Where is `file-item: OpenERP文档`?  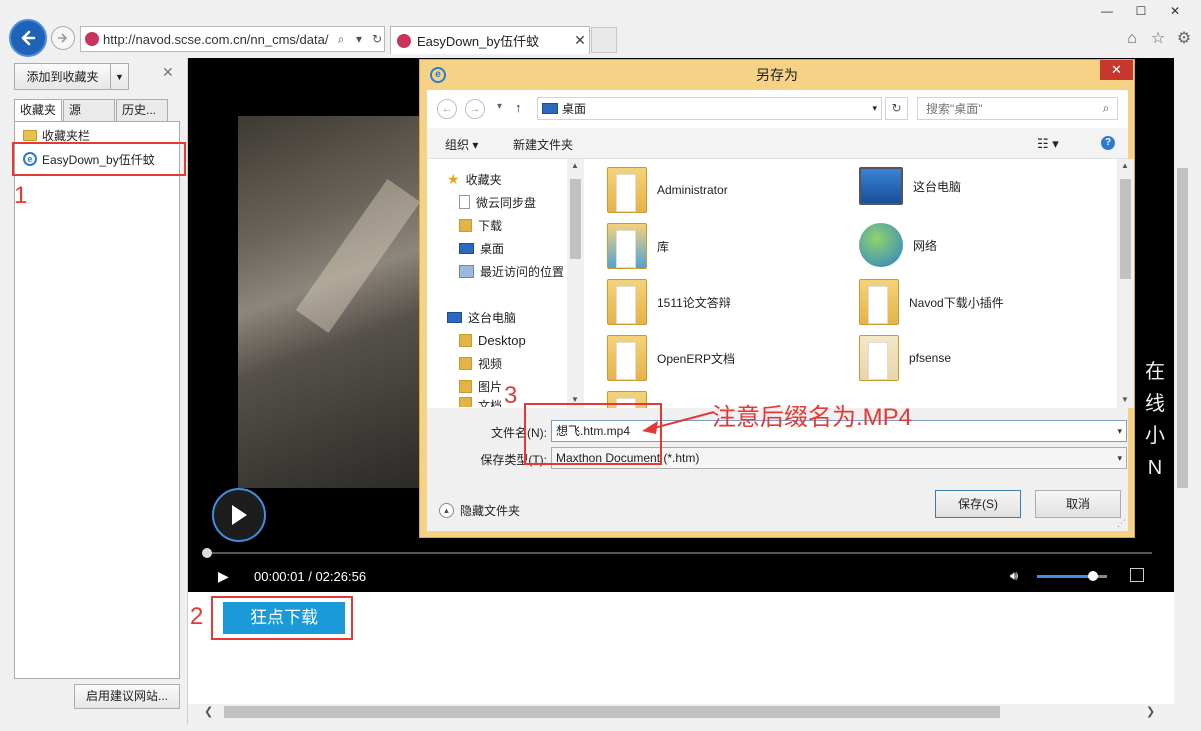
file-item: OpenERP文档 is located at coordinates (671, 358).